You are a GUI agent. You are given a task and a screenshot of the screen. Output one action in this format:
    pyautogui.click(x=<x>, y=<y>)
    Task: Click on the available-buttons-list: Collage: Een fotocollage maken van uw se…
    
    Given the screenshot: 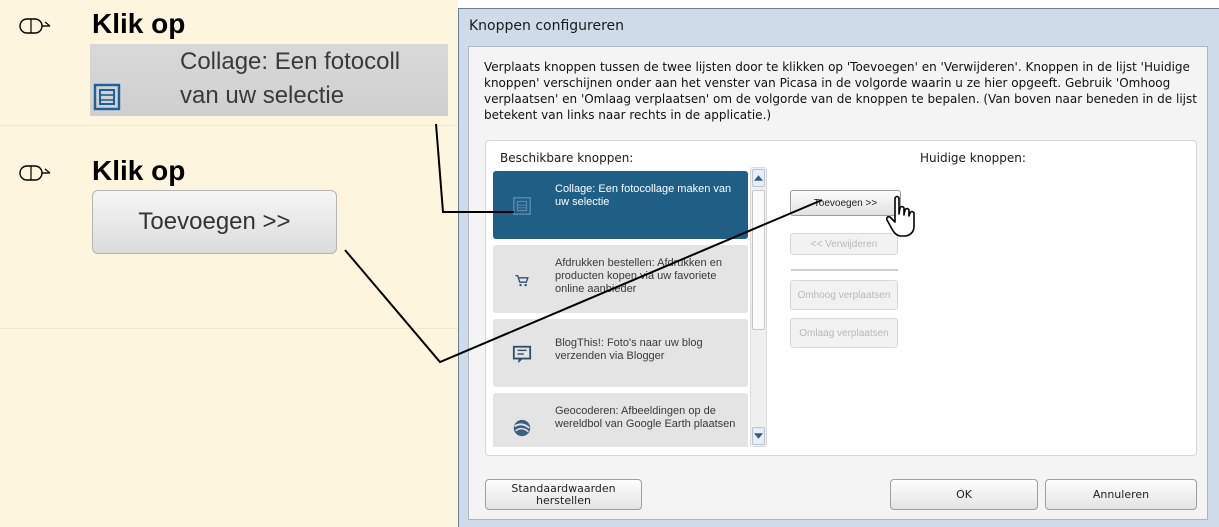 What is the action you would take?
    pyautogui.click(x=620, y=309)
    